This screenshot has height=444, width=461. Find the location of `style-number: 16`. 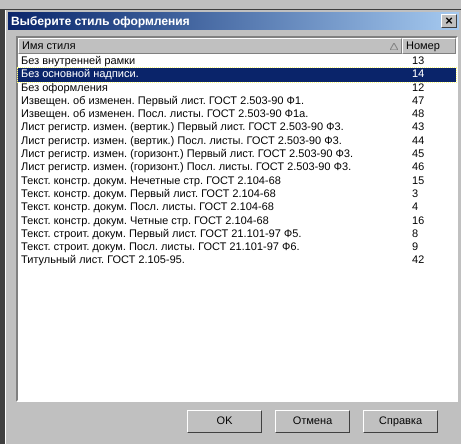

style-number: 16 is located at coordinates (418, 221).